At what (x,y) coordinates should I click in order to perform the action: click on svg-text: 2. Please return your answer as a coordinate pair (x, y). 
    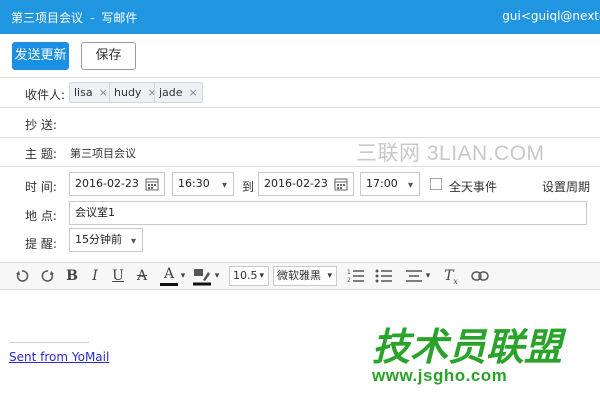
    Looking at the image, I should click on (349, 280).